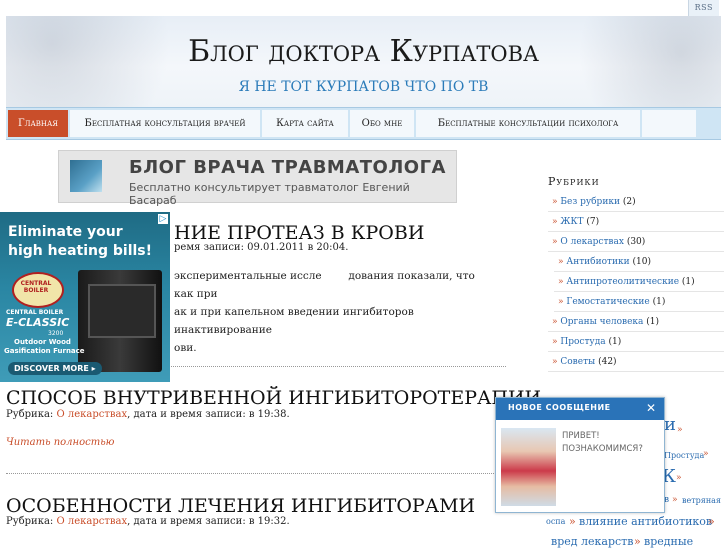  Describe the element at coordinates (65, 232) in the screenshot. I see `ad-headline: Eliminate your` at that location.